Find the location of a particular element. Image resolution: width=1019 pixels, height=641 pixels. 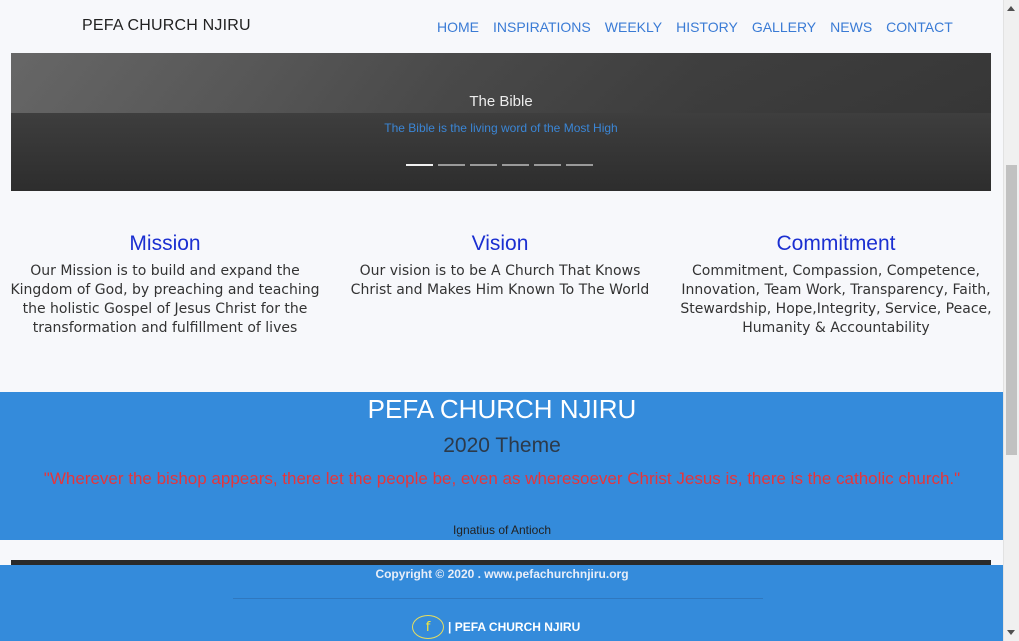

footer-divider is located at coordinates (498, 598).